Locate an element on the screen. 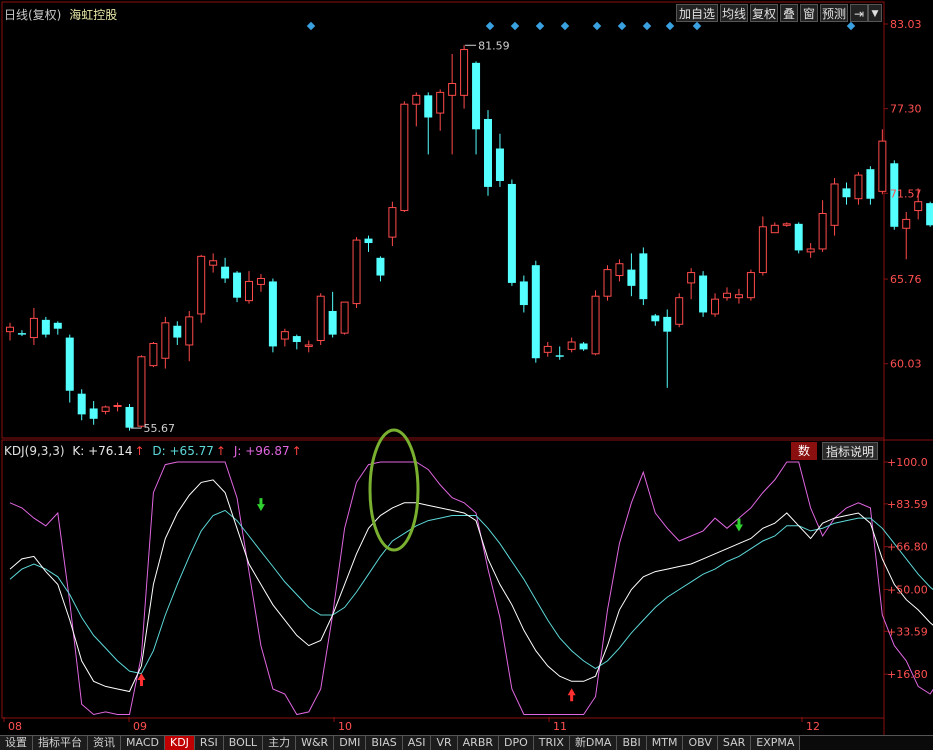  tab-vr: VR is located at coordinates (444, 743).